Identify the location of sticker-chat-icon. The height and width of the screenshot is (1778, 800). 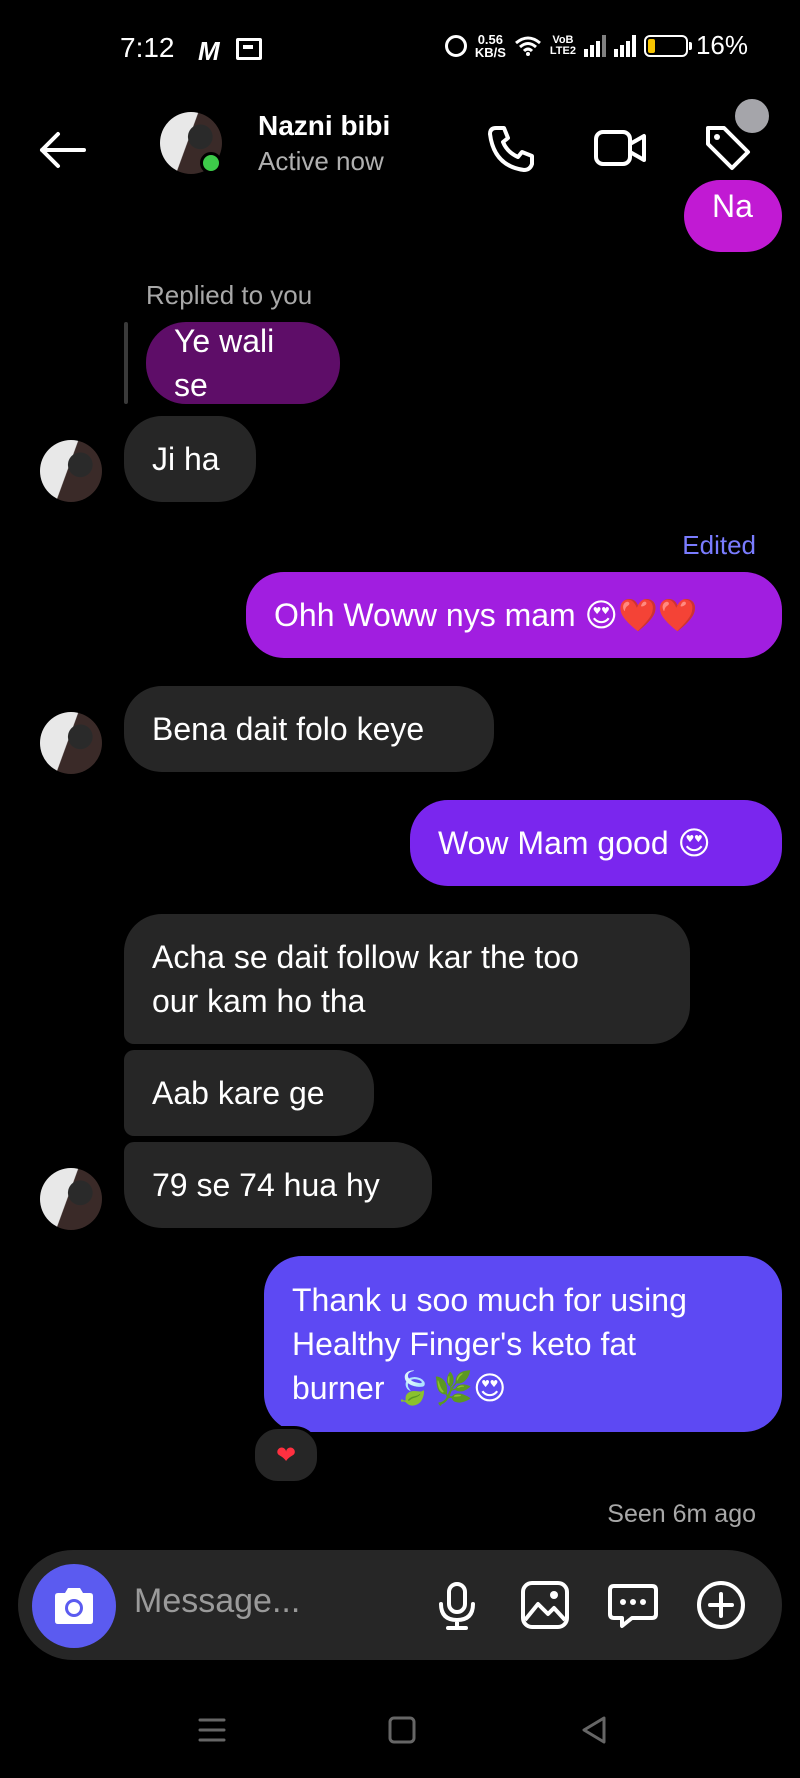
(633, 1605).